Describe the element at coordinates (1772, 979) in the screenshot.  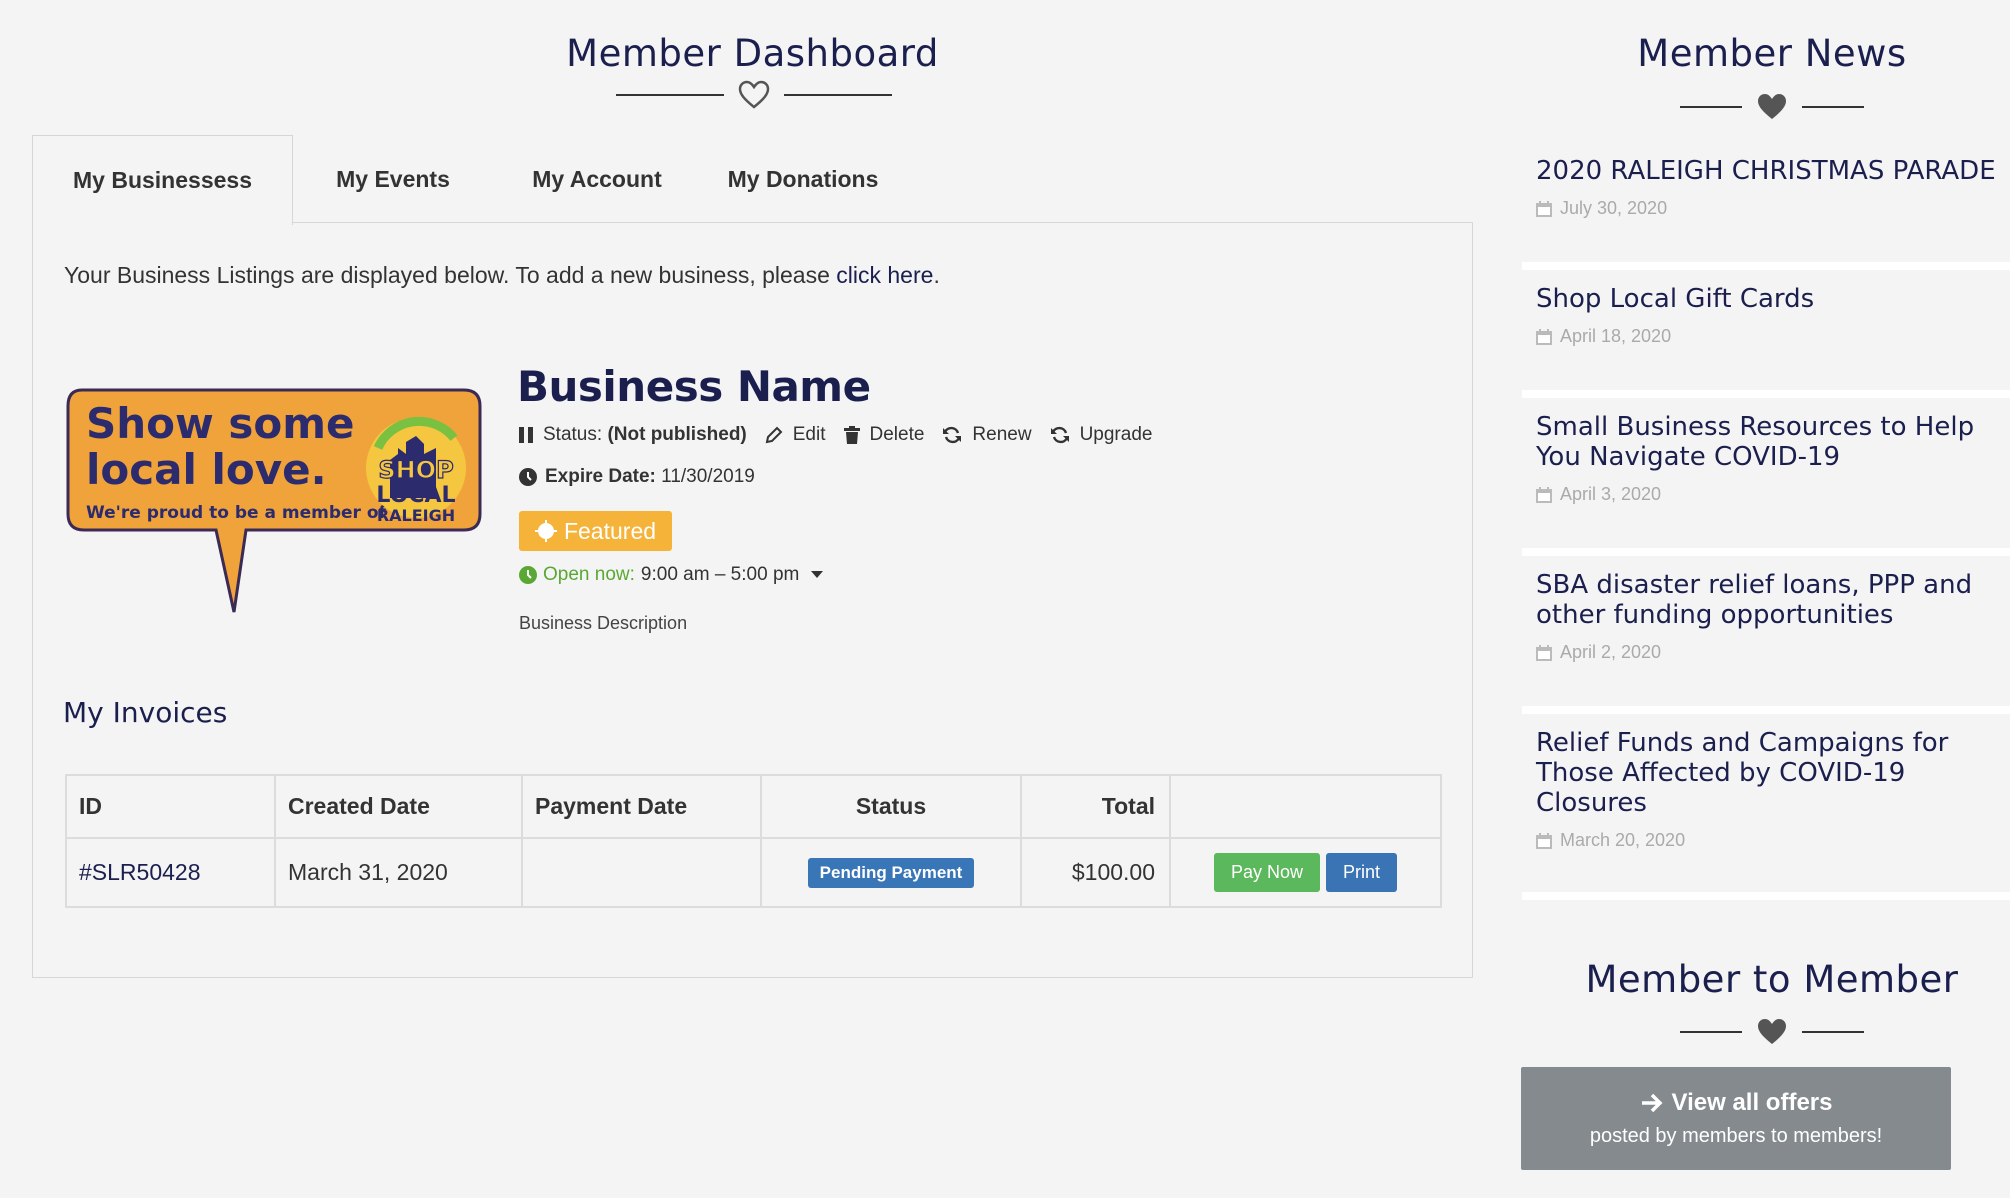
I see `m2m-title: Member to Member` at that location.